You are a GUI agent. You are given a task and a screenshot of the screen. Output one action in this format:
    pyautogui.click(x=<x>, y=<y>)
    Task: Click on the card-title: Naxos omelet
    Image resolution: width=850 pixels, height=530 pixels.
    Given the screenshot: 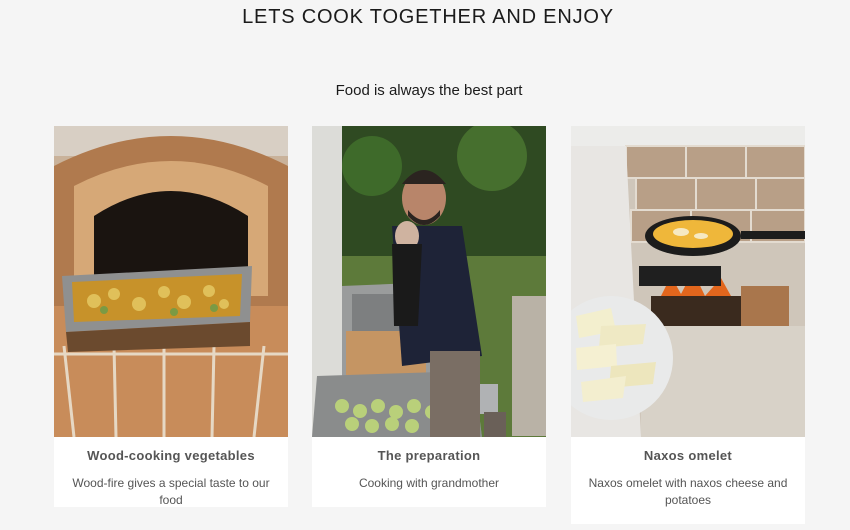 What is the action you would take?
    pyautogui.click(x=688, y=455)
    